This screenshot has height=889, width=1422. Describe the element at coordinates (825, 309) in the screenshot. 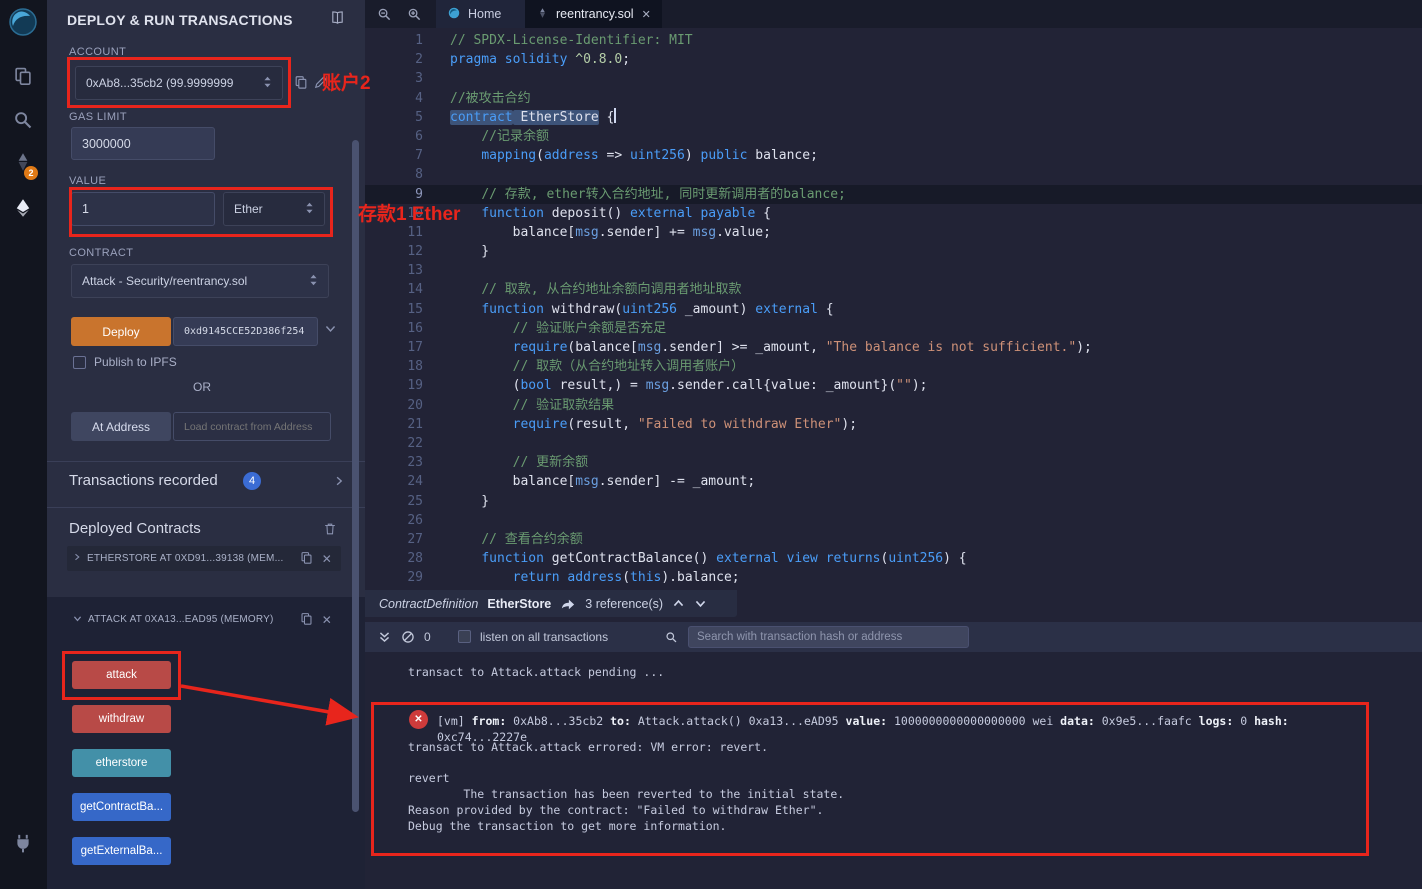

I see `code-token: {` at that location.